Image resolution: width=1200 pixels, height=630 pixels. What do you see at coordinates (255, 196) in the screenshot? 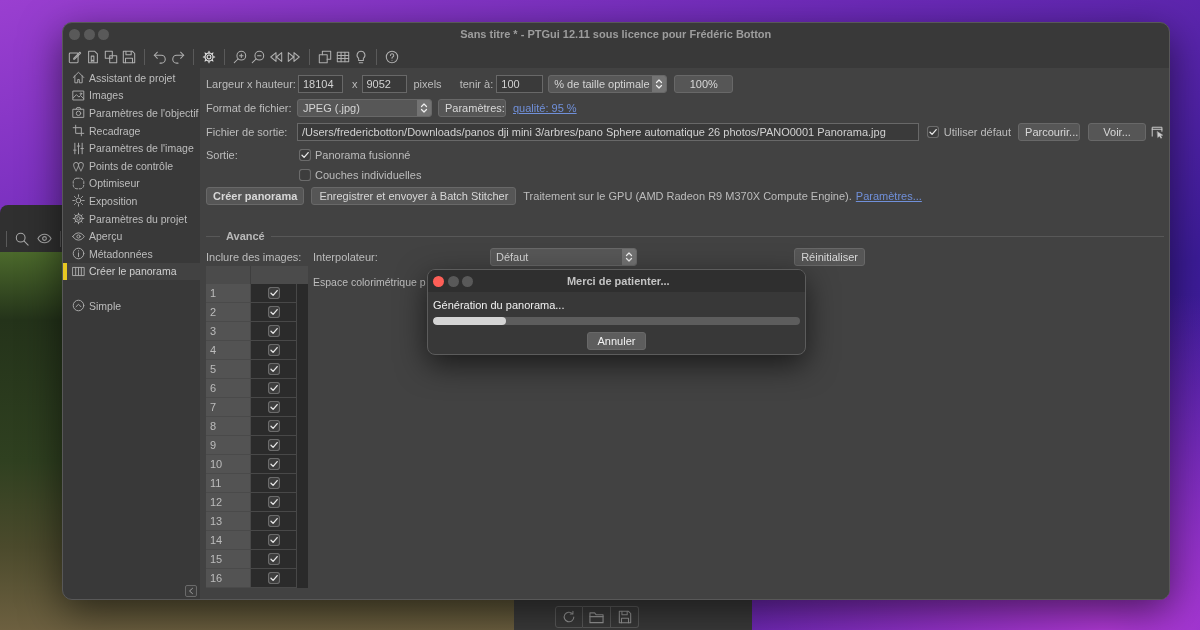
I see `create-panorama-button: Créer panorama` at bounding box center [255, 196].